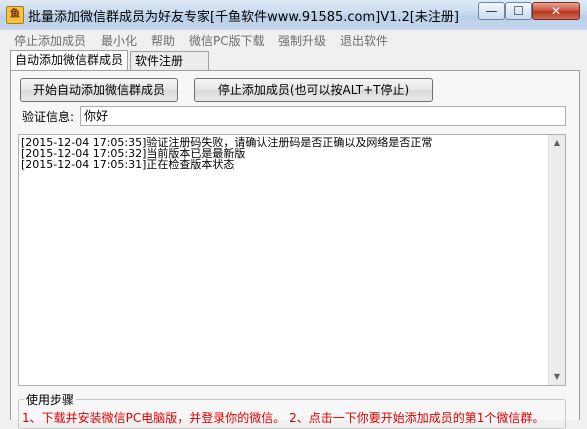 The width and height of the screenshot is (587, 429). Describe the element at coordinates (302, 40) in the screenshot. I see `menu-force-upgrade: 强制升级` at that location.